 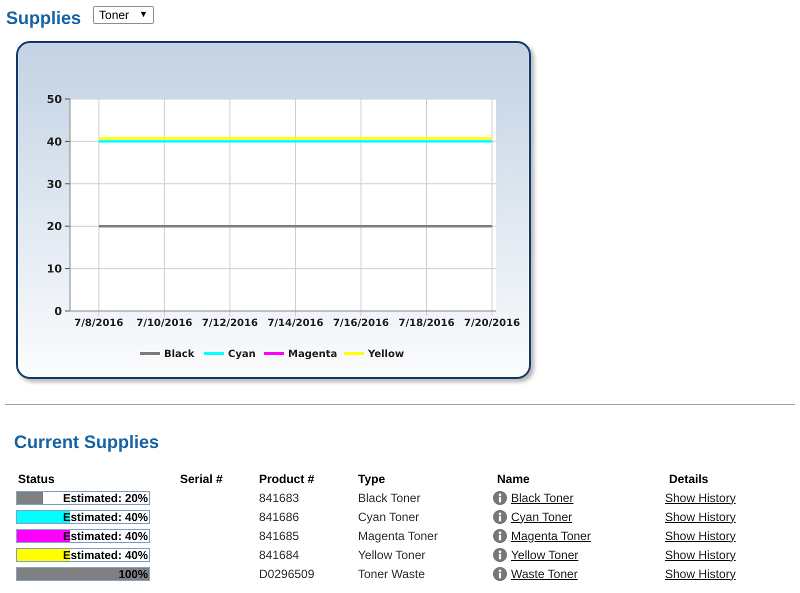 What do you see at coordinates (58, 311) in the screenshot?
I see `y-tick-label: 0` at bounding box center [58, 311].